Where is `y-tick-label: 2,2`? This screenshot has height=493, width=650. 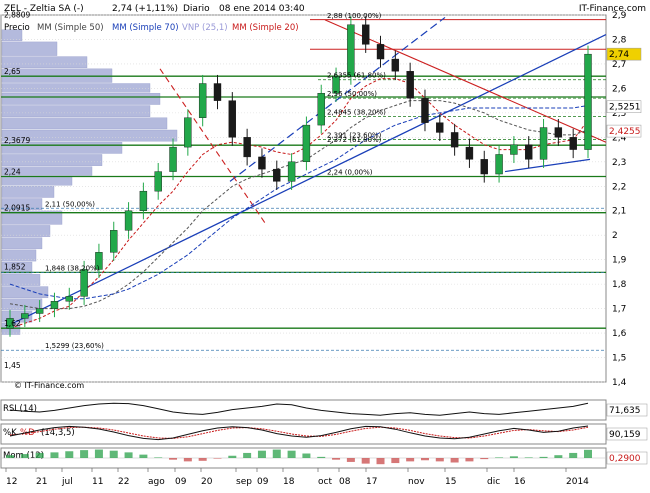 y-tick-label: 2,2 is located at coordinates (619, 187).